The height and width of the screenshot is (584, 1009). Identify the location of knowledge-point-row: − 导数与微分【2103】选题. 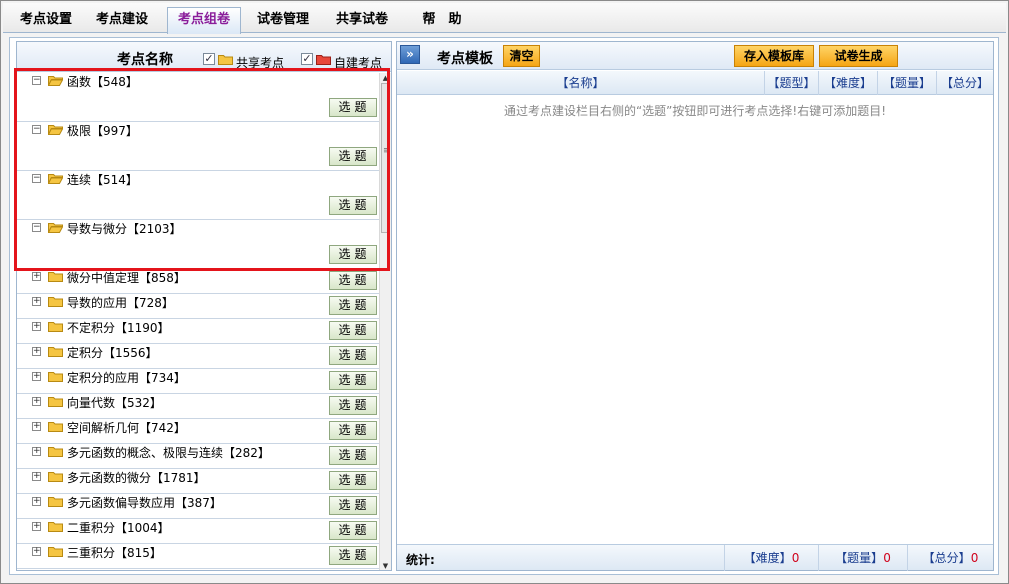
(198, 244).